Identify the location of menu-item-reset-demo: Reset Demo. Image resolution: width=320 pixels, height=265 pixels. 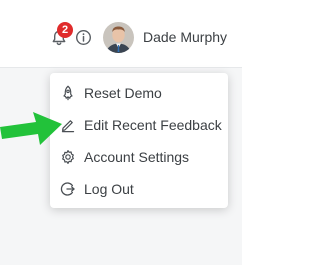
(139, 93).